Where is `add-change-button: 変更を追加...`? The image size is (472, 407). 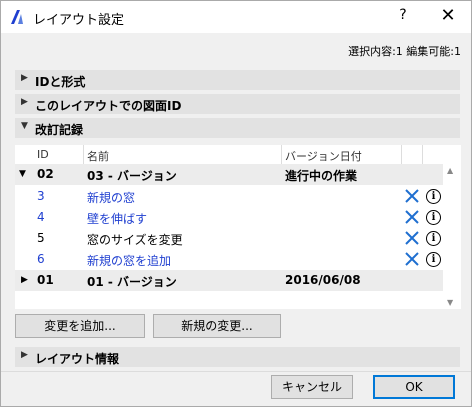 add-change-button: 変更を追加... is located at coordinates (80, 326).